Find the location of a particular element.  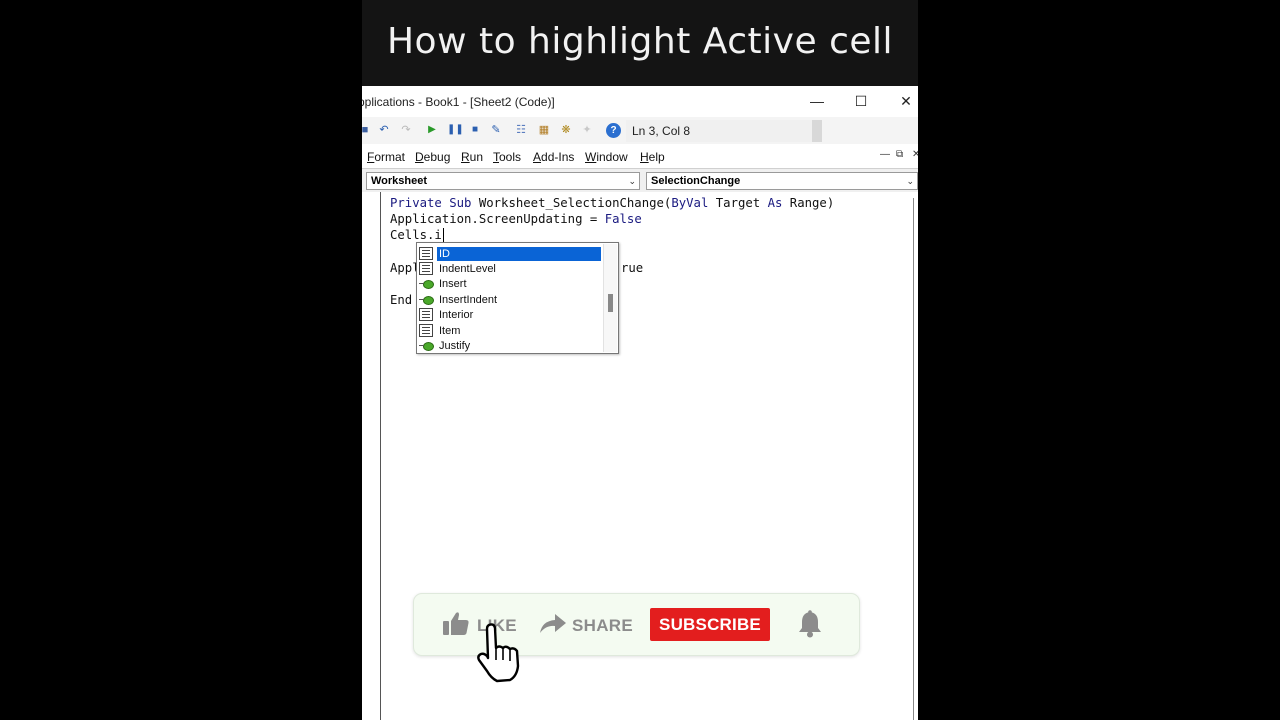

autocomplete-item: Insert is located at coordinates (510, 283).